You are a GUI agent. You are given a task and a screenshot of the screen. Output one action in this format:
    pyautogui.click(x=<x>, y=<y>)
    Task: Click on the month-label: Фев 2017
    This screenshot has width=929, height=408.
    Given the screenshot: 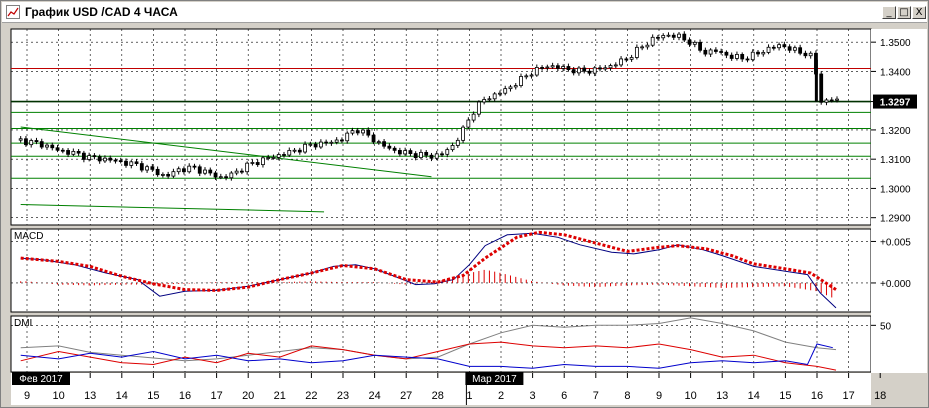 What is the action you would take?
    pyautogui.click(x=41, y=379)
    